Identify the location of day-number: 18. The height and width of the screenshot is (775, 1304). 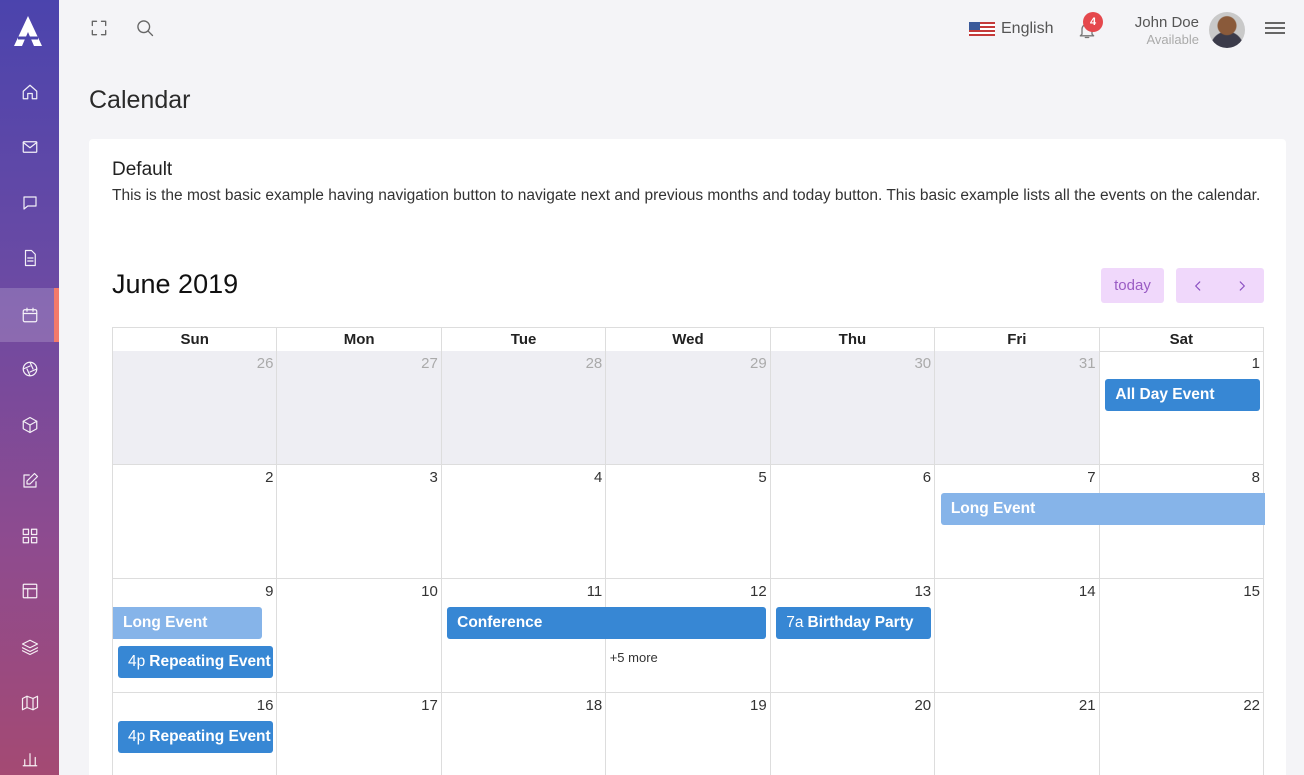
(594, 705).